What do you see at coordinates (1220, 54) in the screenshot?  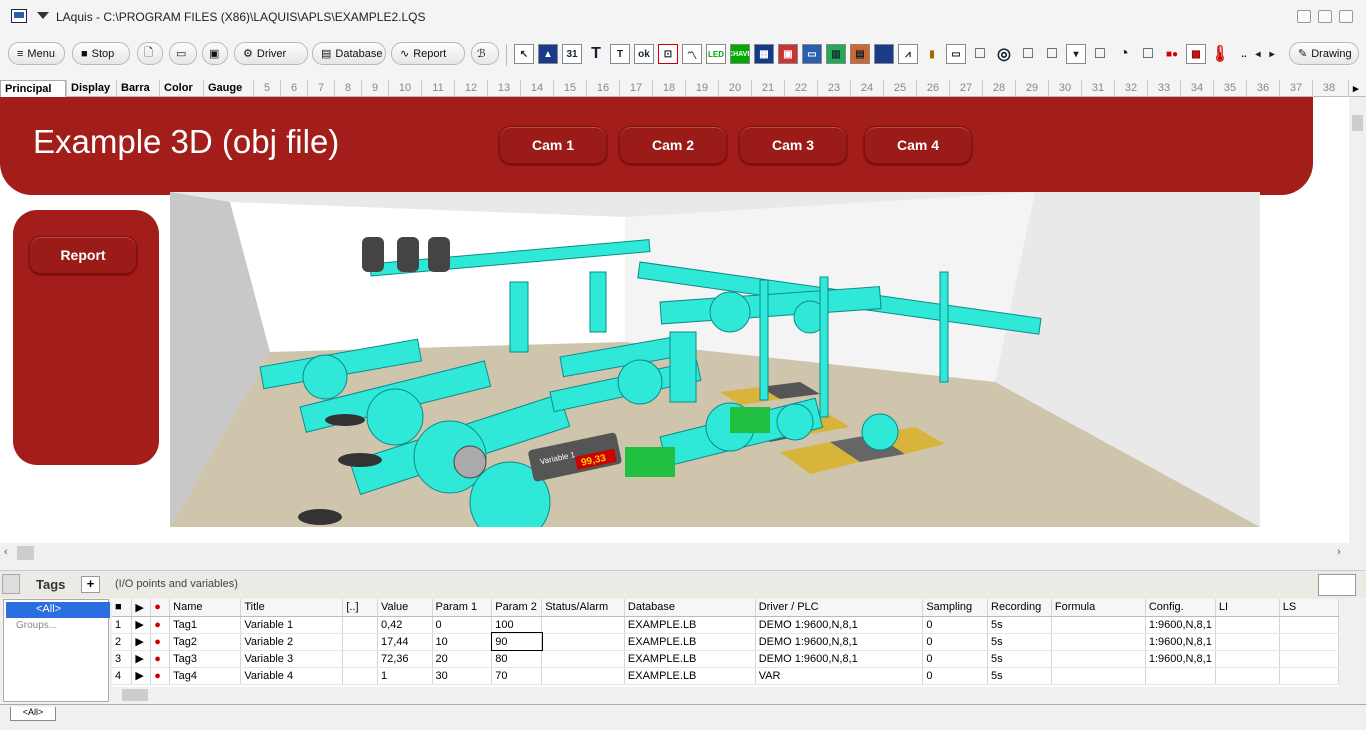 I see `thermometer-tool-icon: 🌡` at bounding box center [1220, 54].